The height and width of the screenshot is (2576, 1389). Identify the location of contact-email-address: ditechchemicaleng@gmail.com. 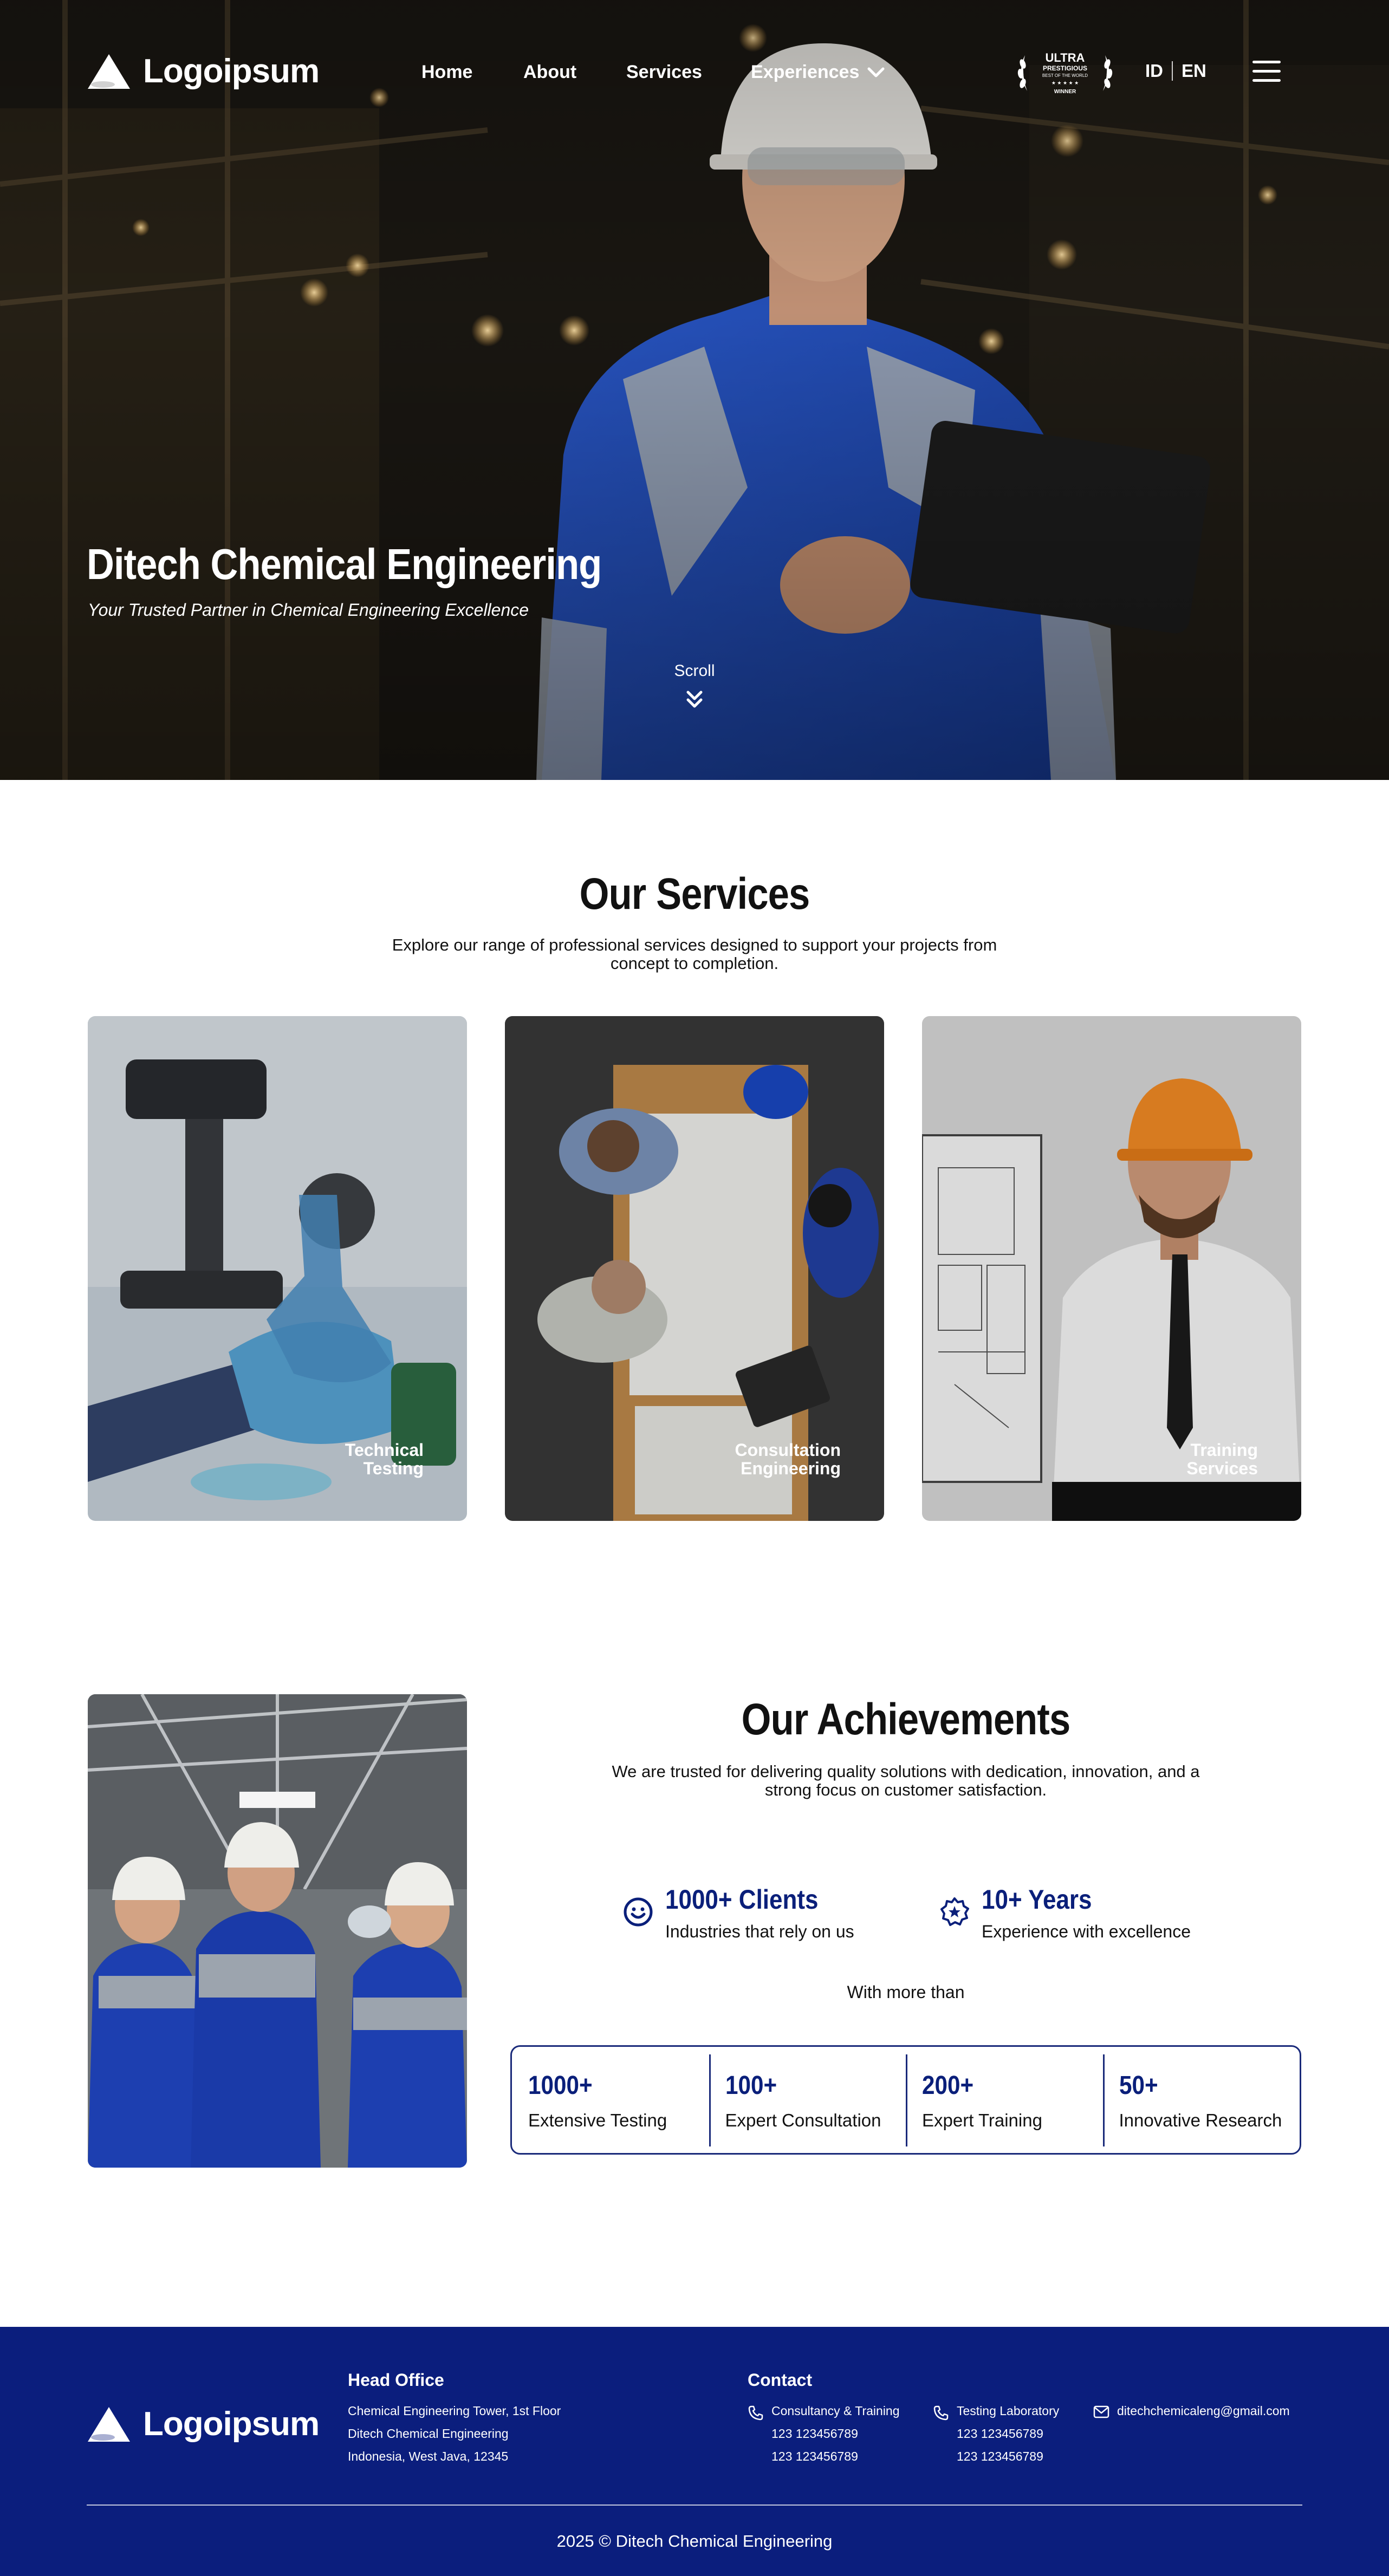
(1203, 2410).